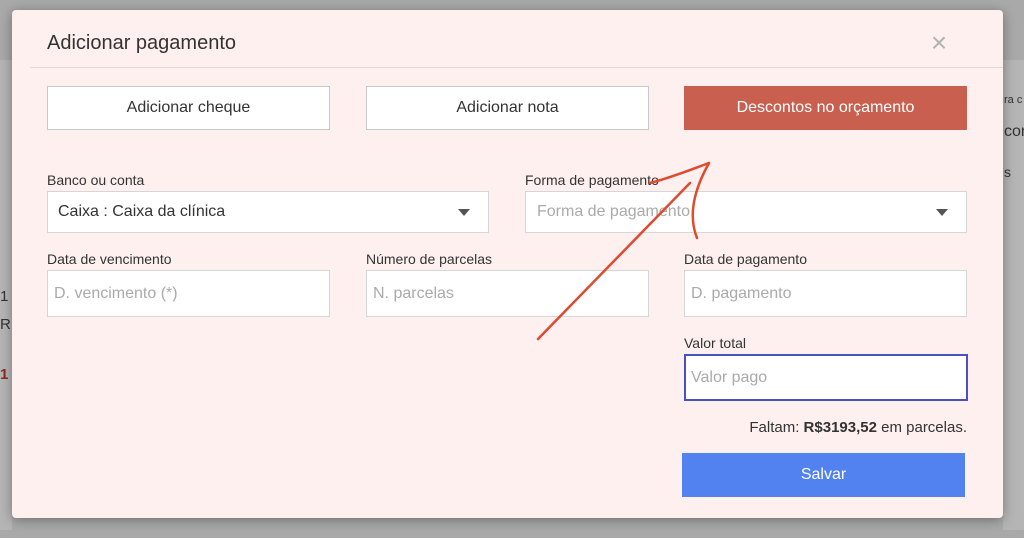 This screenshot has width=1024, height=538. I want to click on payment-method-placeholder: Forma de pagamento, so click(613, 211).